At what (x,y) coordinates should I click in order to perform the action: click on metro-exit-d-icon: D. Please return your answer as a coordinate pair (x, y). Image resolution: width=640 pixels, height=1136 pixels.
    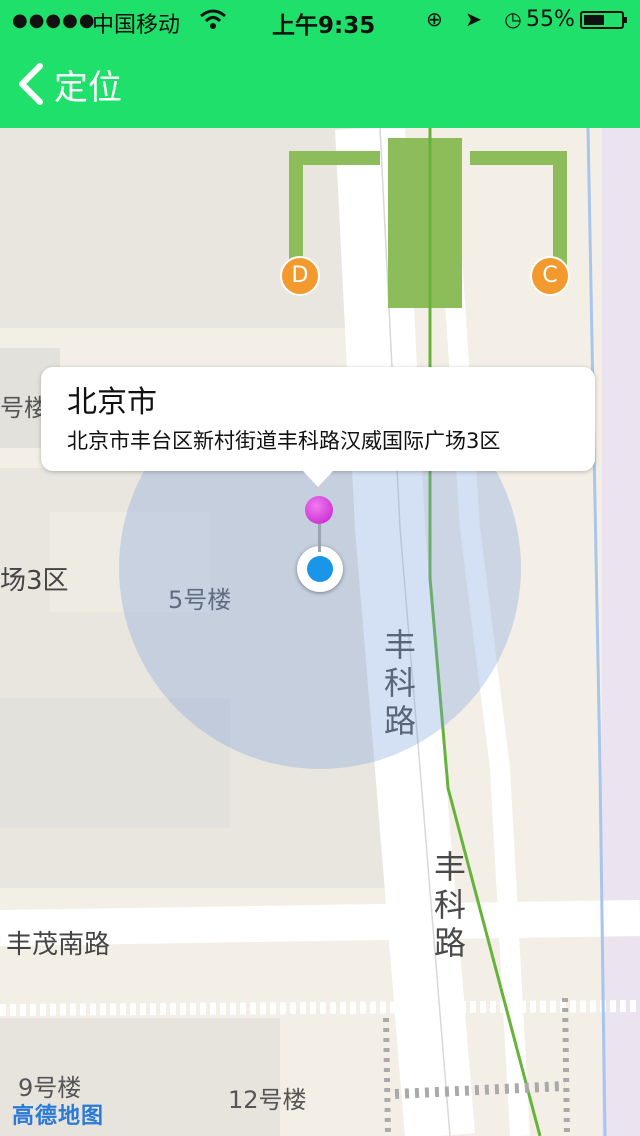
    Looking at the image, I should click on (300, 276).